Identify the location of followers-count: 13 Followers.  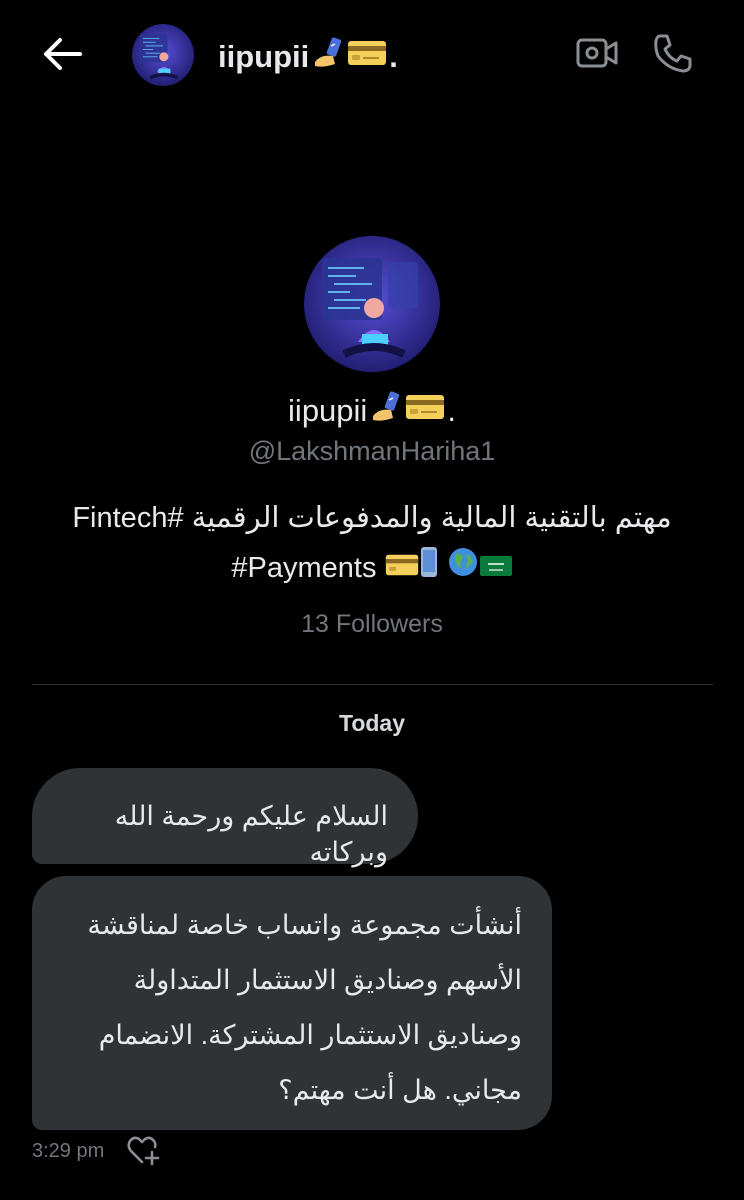
(372, 624).